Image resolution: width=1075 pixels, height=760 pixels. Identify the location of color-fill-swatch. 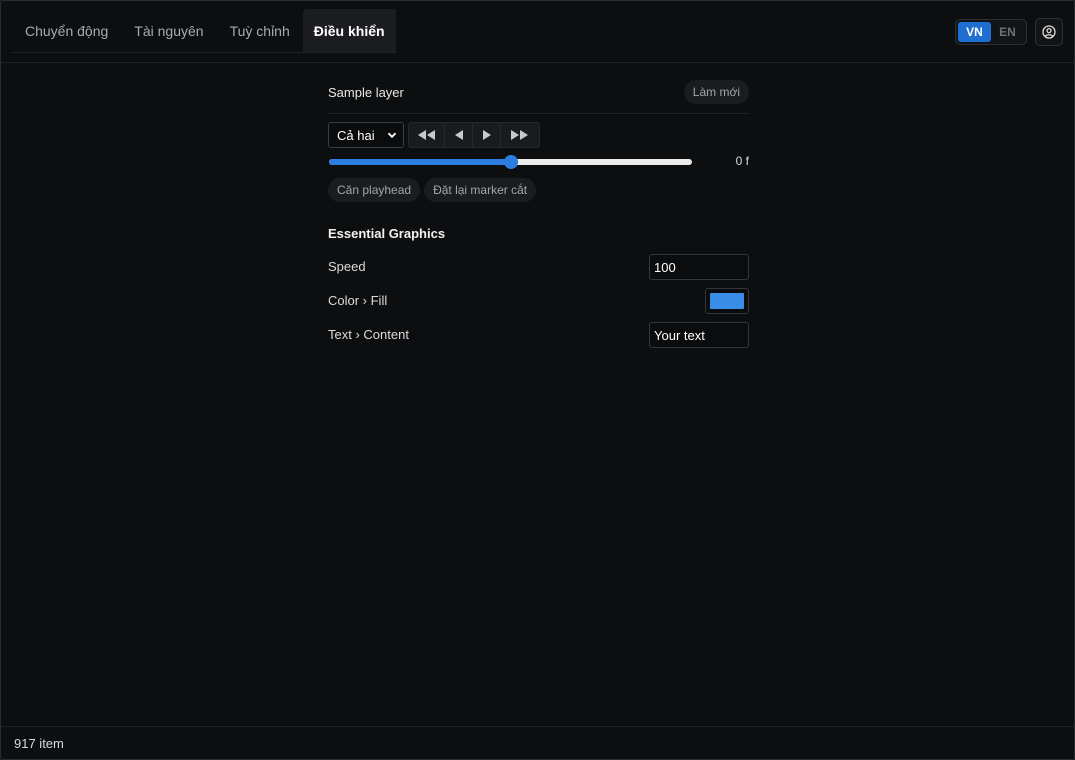
(727, 301).